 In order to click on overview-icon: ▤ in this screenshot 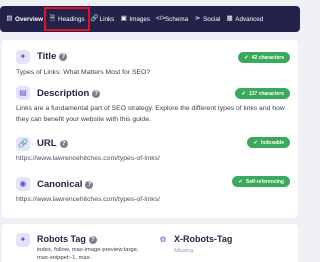, I will do `click(9, 18)`.